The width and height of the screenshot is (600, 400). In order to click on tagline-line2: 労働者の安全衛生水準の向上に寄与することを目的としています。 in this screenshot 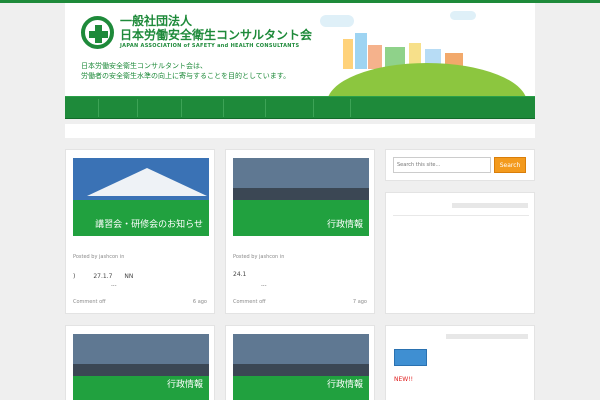, I will do `click(186, 76)`.